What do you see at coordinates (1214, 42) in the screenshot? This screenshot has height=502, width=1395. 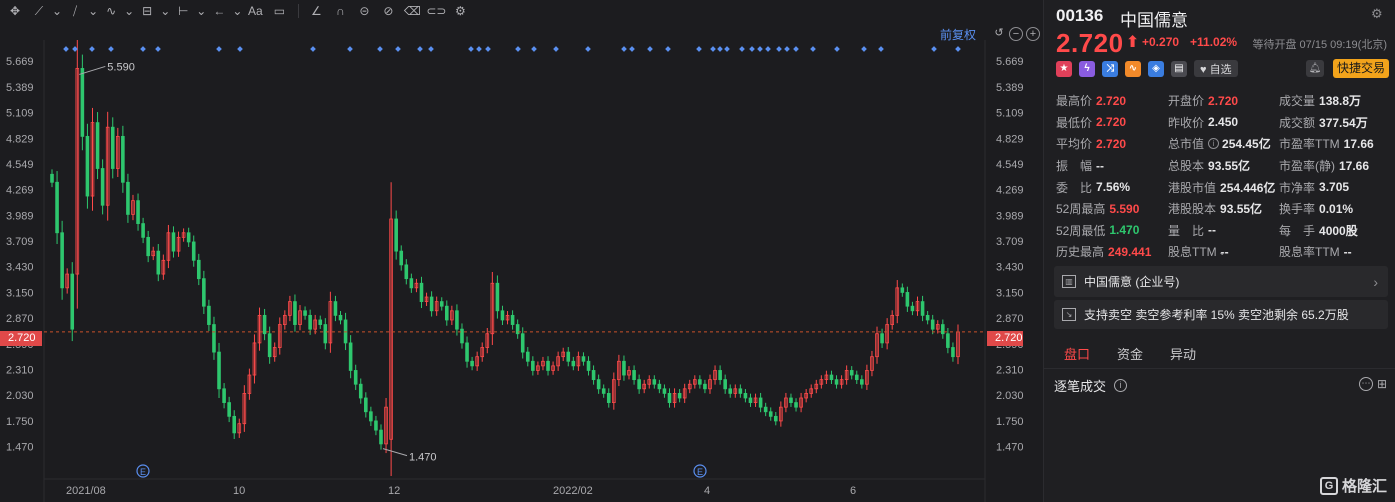 I see `price-change-pct: +11.02%` at bounding box center [1214, 42].